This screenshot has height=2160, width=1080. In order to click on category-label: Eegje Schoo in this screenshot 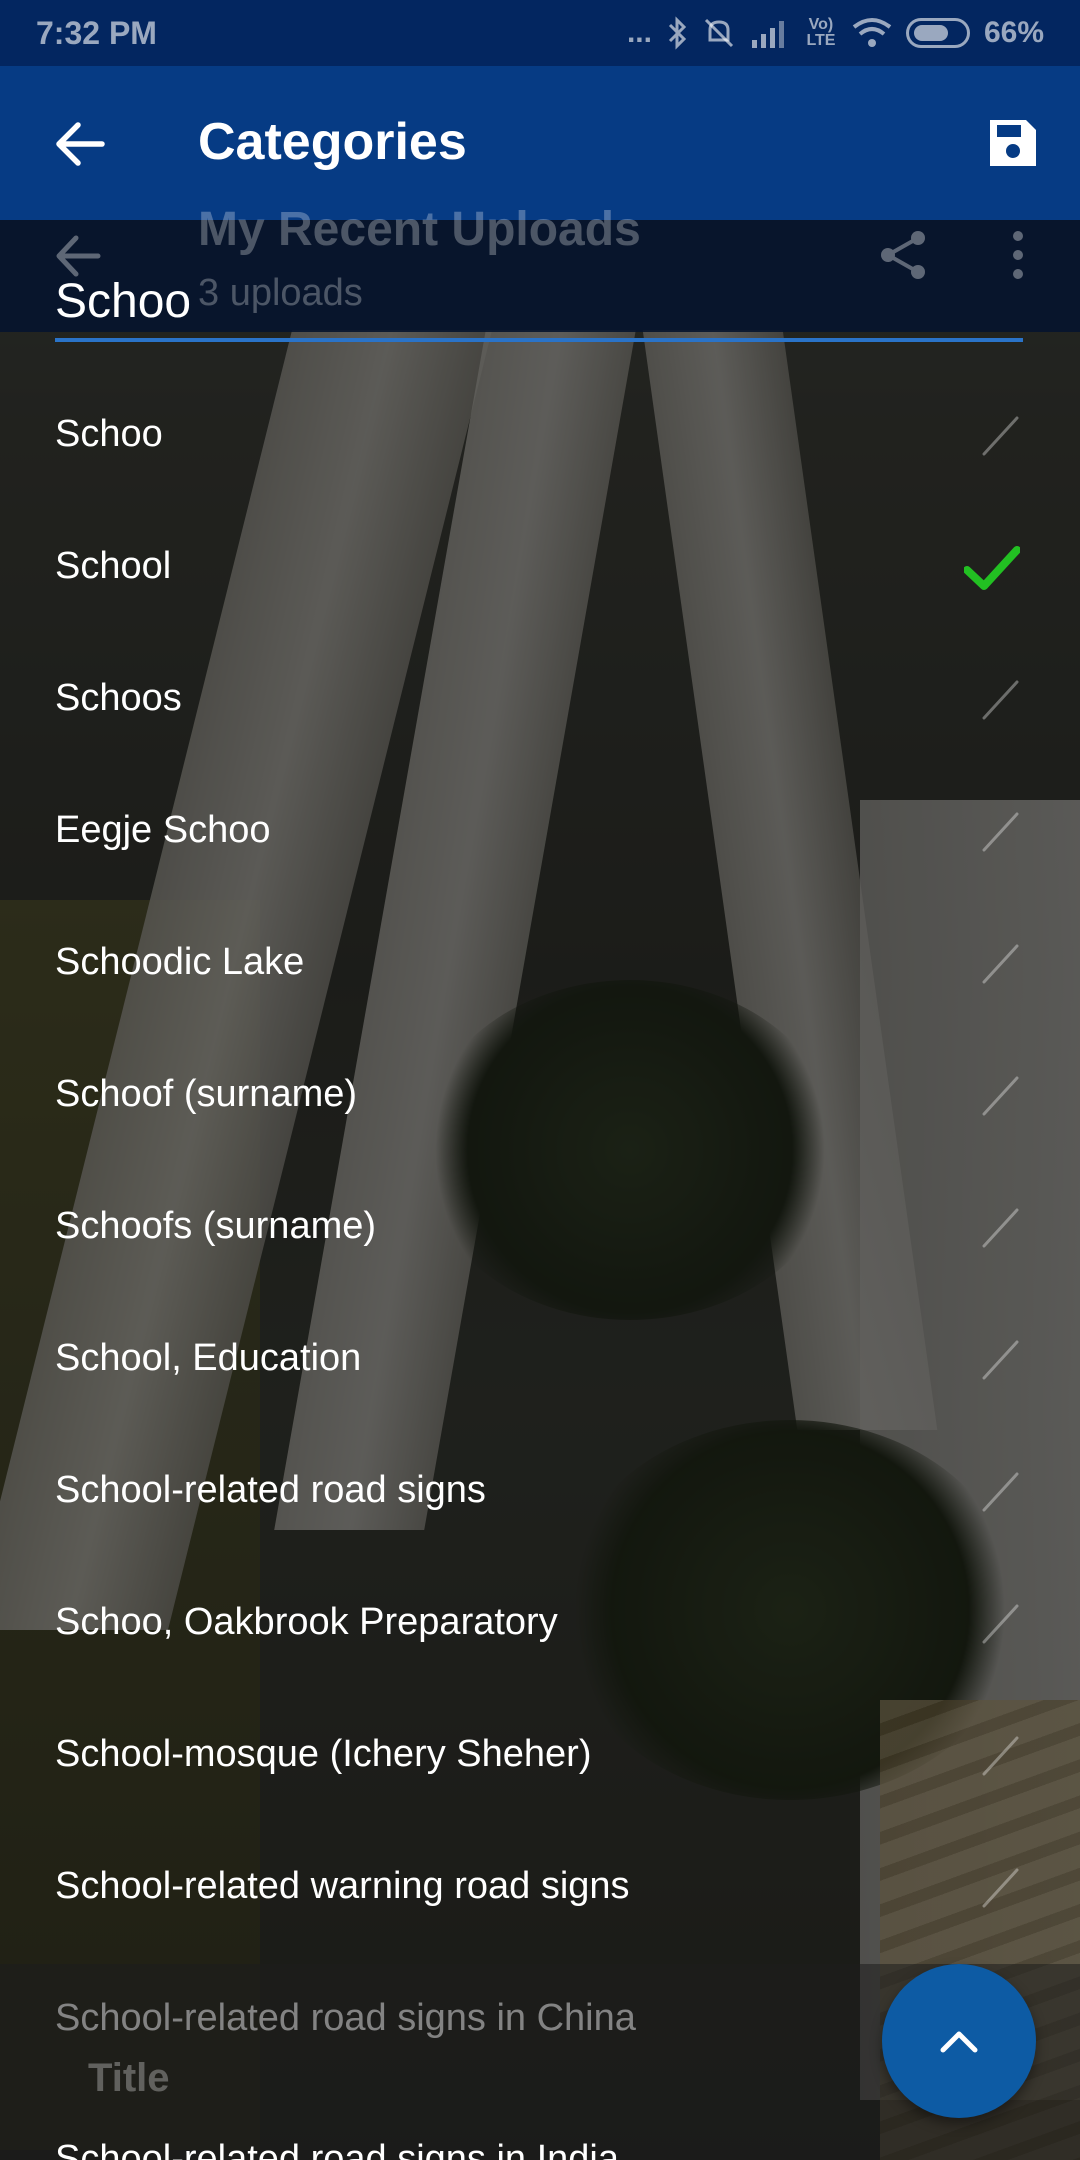, I will do `click(163, 829)`.